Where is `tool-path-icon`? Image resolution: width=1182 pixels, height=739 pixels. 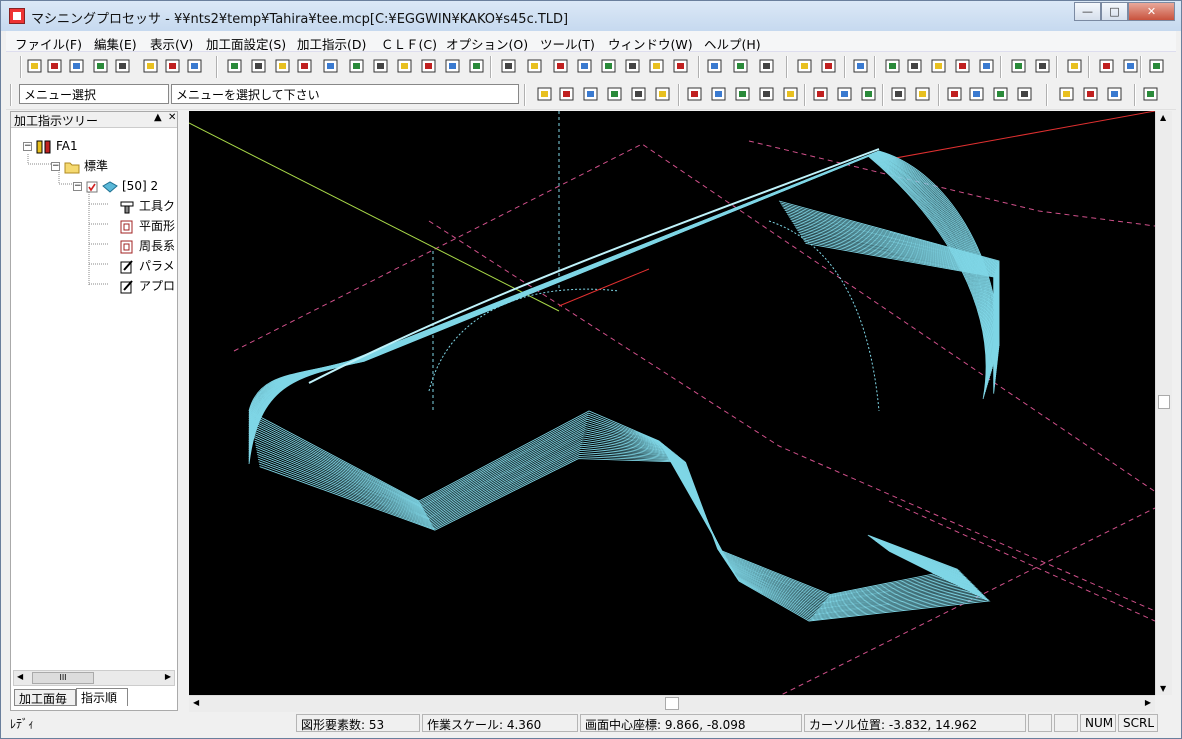 tool-path-icon is located at coordinates (305, 66).